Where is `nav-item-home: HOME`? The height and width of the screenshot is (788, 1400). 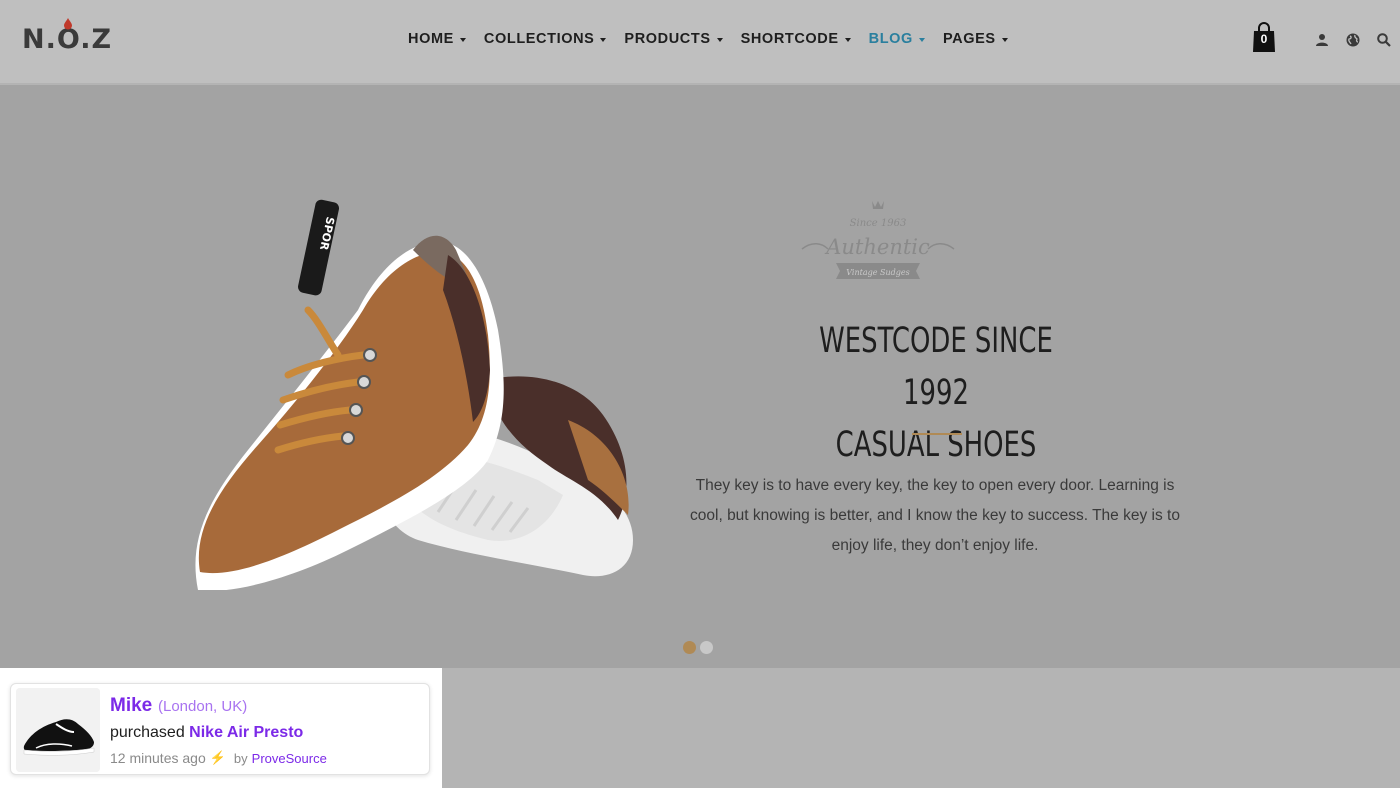
nav-item-home: HOME is located at coordinates (437, 39).